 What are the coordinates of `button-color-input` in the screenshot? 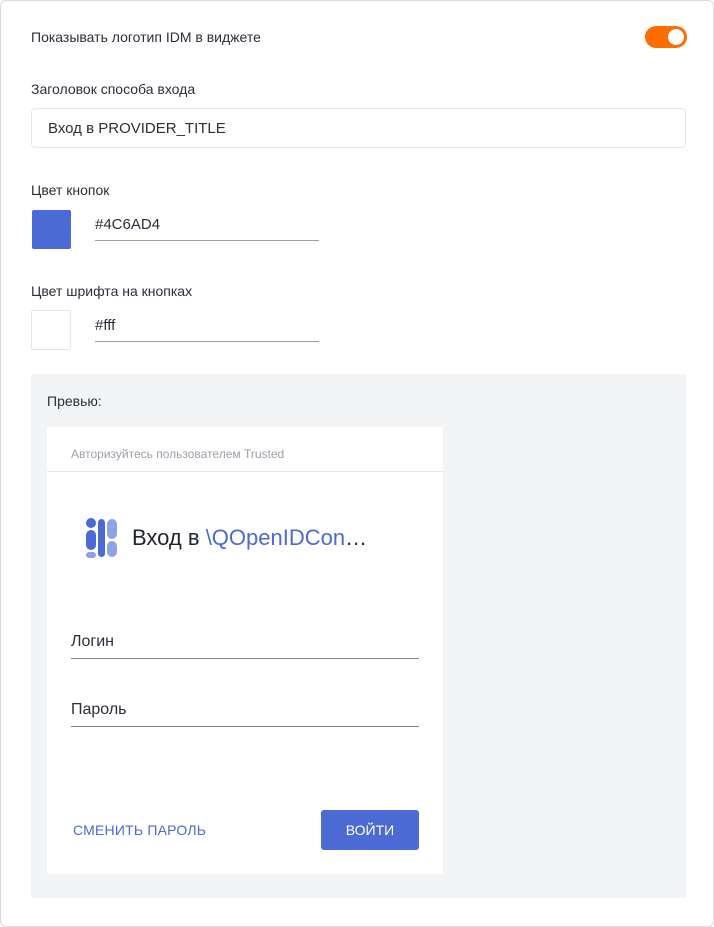 It's located at (207, 225).